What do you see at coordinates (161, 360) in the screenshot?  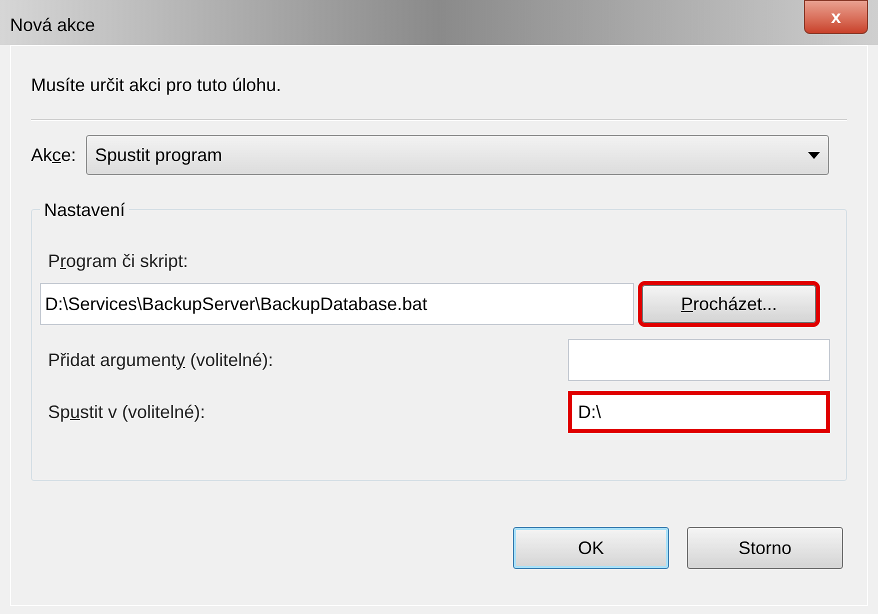 I see `field-label: Přidat argumenty (volitelné):` at bounding box center [161, 360].